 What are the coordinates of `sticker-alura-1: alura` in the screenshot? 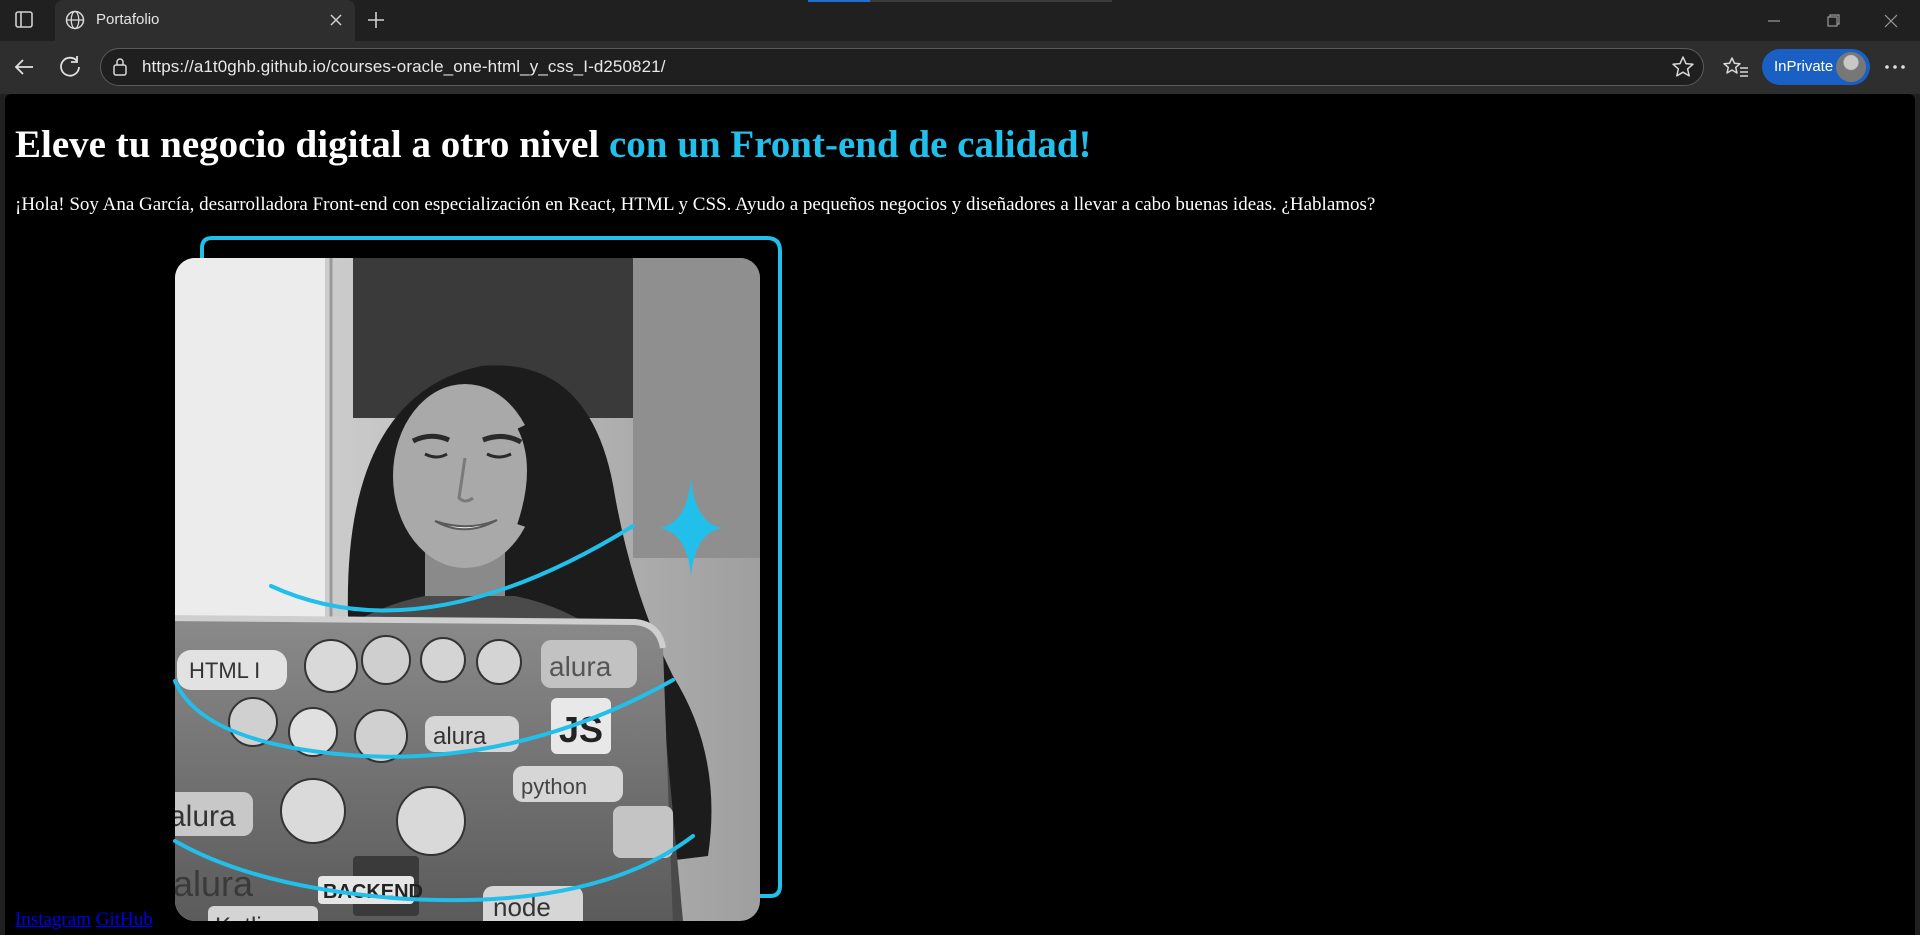 It's located at (580, 666).